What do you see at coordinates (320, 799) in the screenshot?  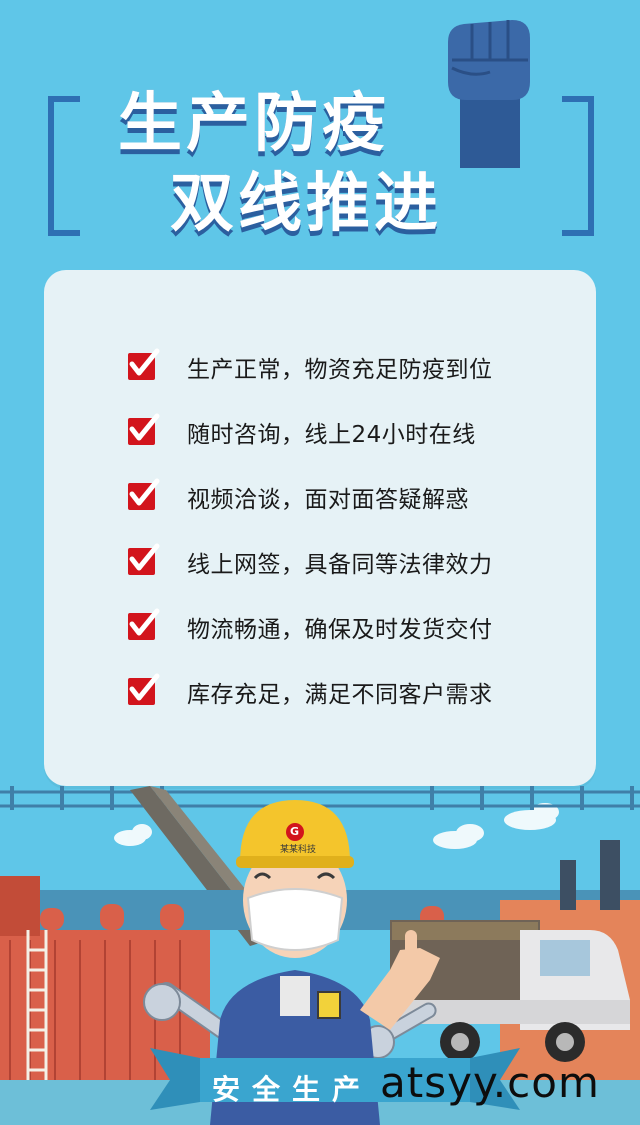 I see `railing` at bounding box center [320, 799].